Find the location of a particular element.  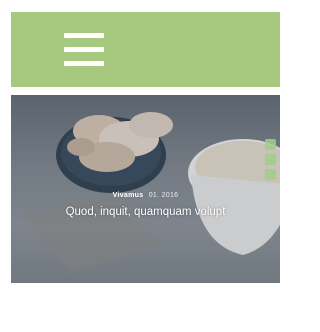

post-meta: Vivamus 01. 2016 is located at coordinates (145, 195).